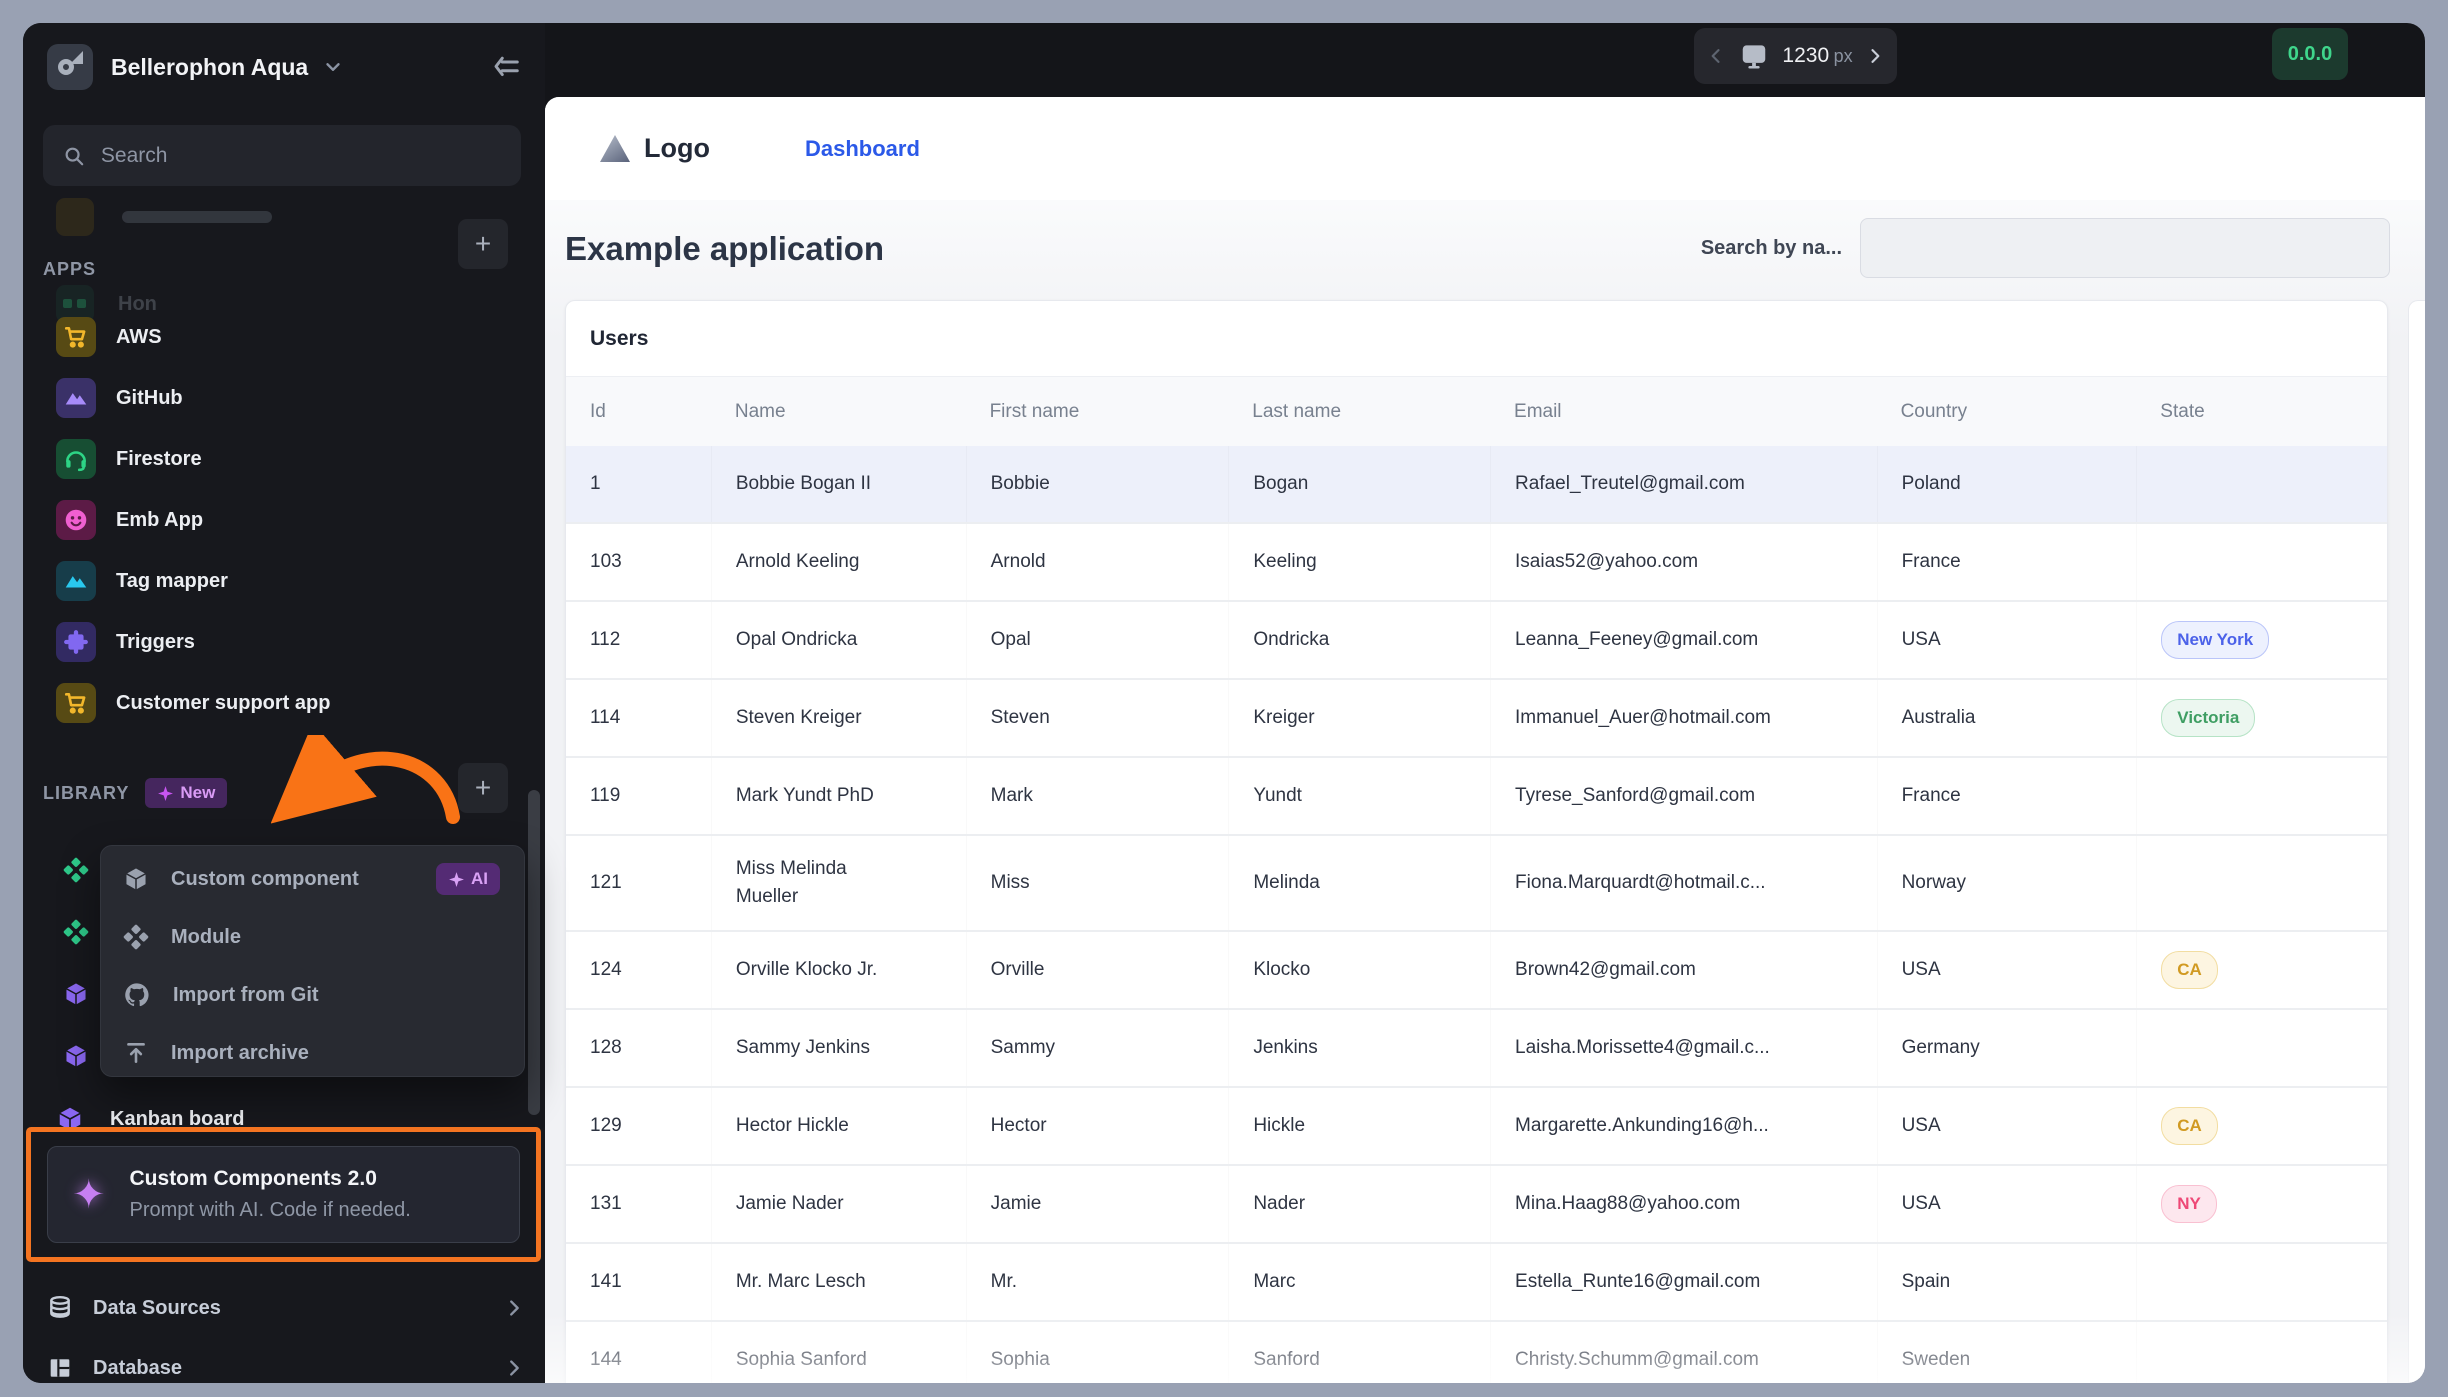 The height and width of the screenshot is (1397, 2448). What do you see at coordinates (1683, 796) in the screenshot?
I see `cell-email: Tyrese_Sanford@gmail.com` at bounding box center [1683, 796].